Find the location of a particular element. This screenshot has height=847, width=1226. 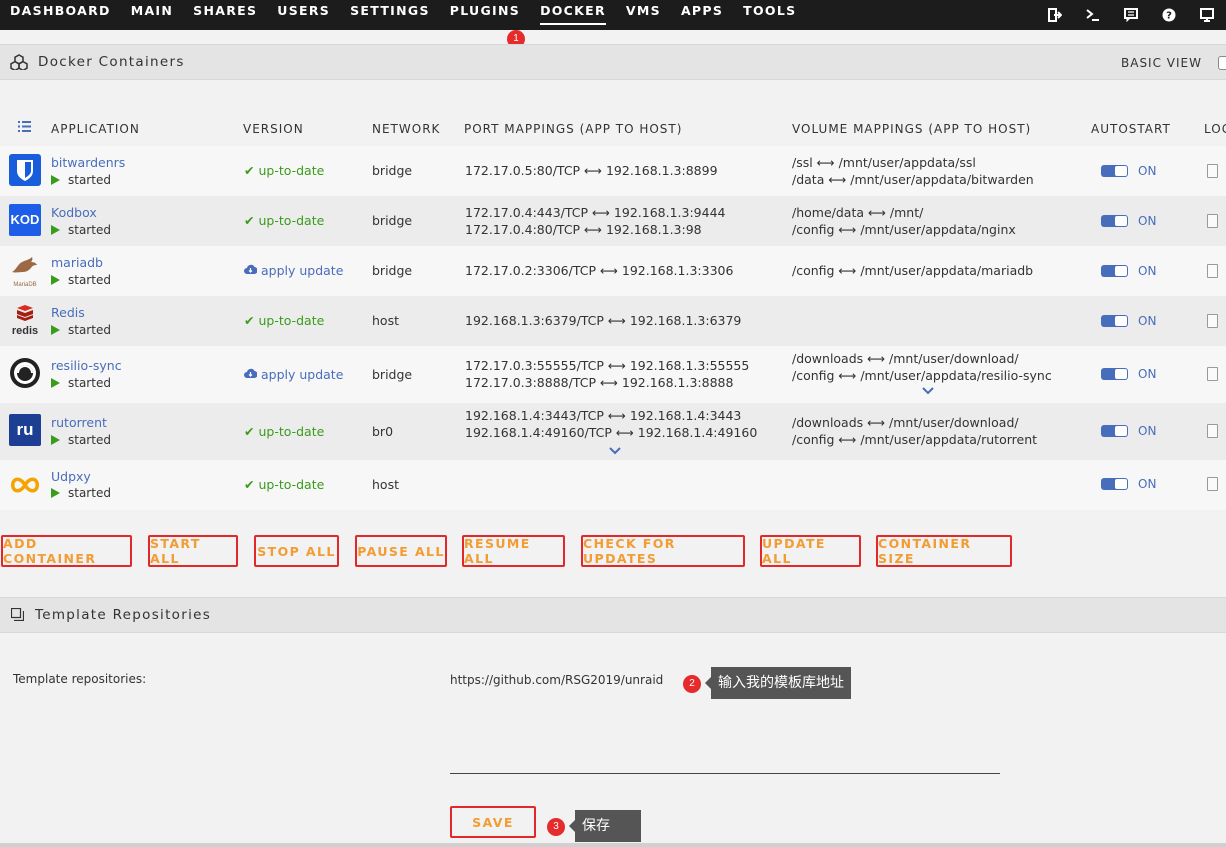

nav-main: MAIN is located at coordinates (152, 13).